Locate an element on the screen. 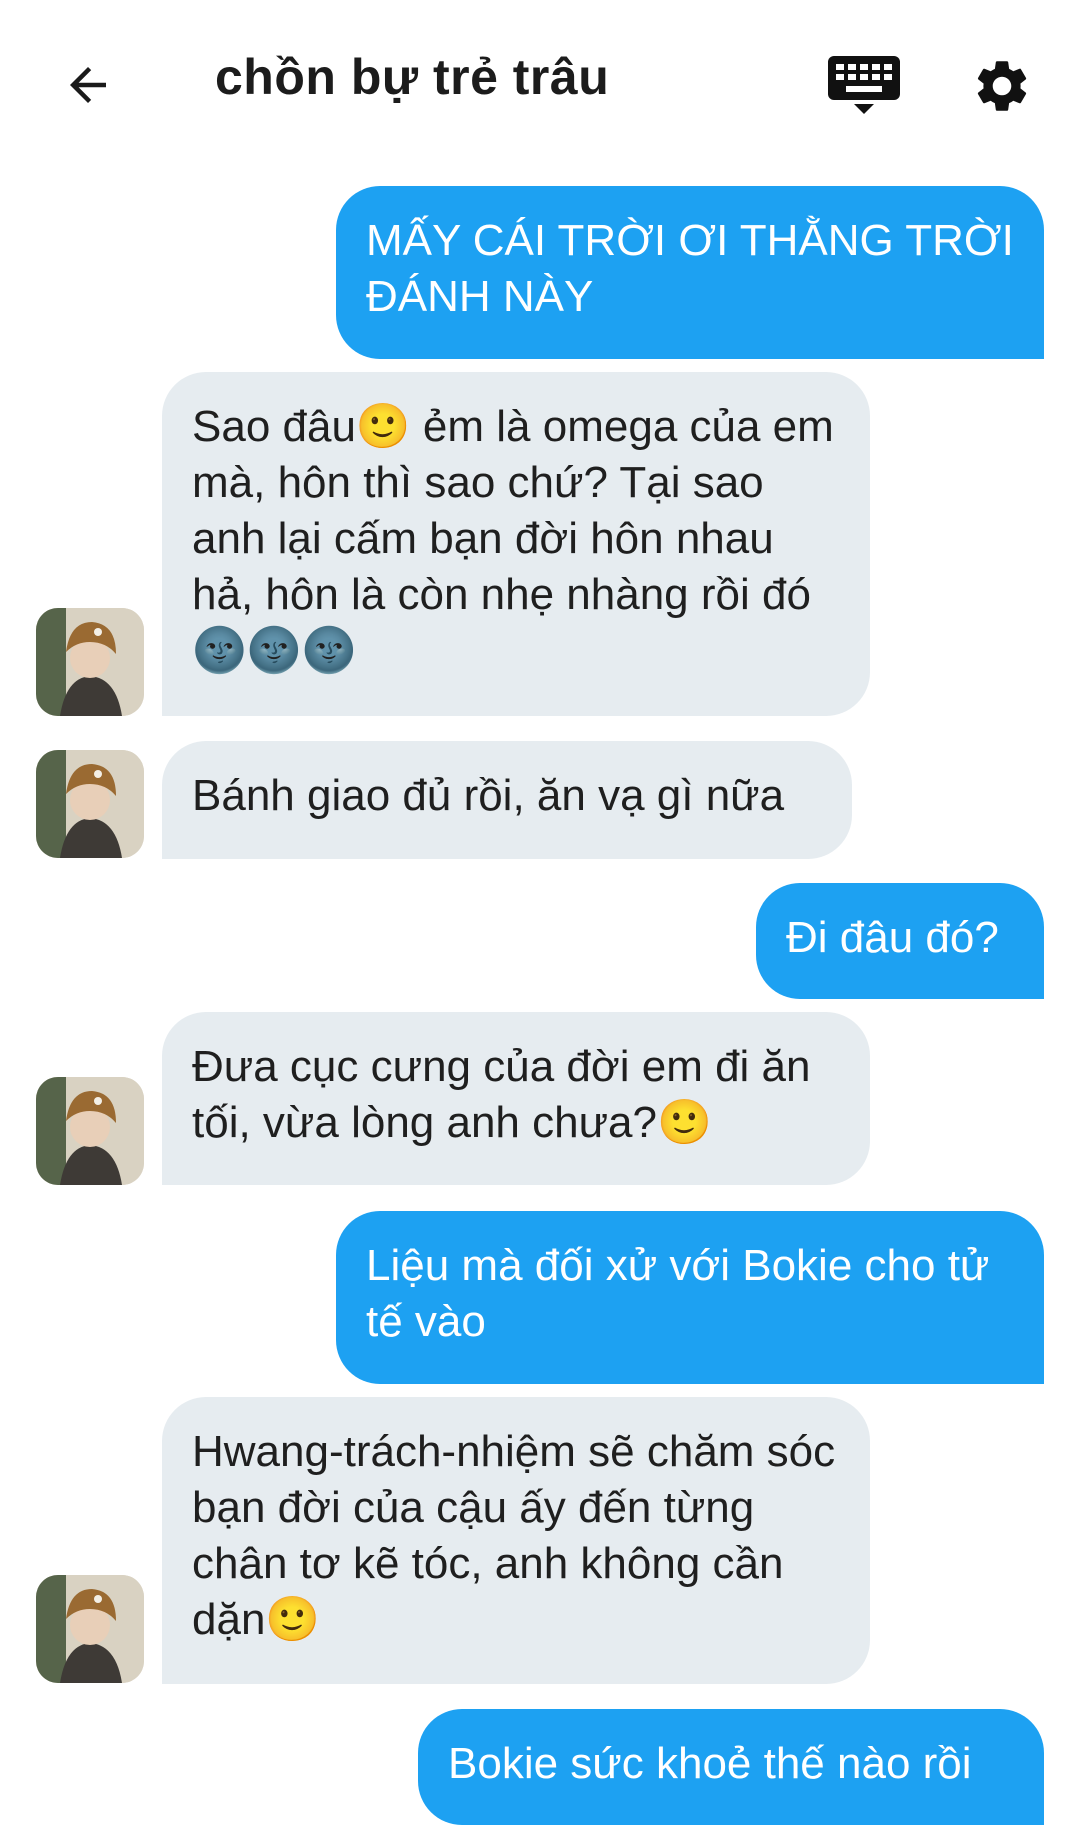 Image resolution: width=1080 pixels, height=1827 pixels. message-bubble-outgoing: MẤY CÁI TRỜI ƠI THẰNG TRỜI ĐÁNH NÀY is located at coordinates (690, 272).